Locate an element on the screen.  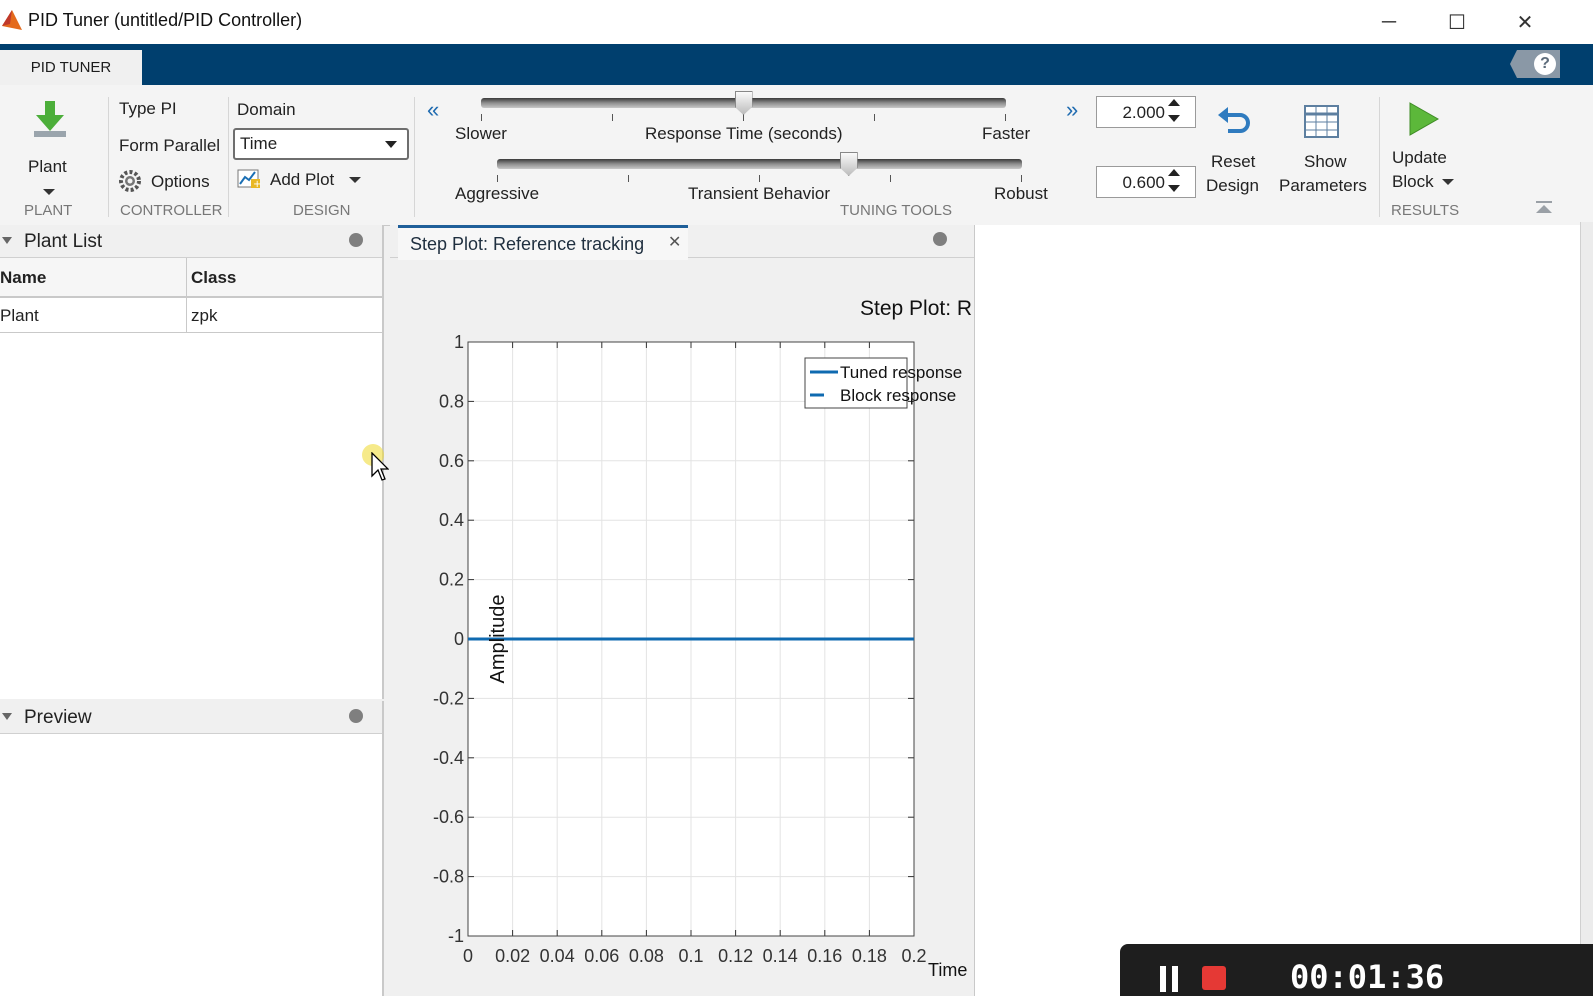
screen-recorder-bar: 00:01:36 is located at coordinates (1356, 970).